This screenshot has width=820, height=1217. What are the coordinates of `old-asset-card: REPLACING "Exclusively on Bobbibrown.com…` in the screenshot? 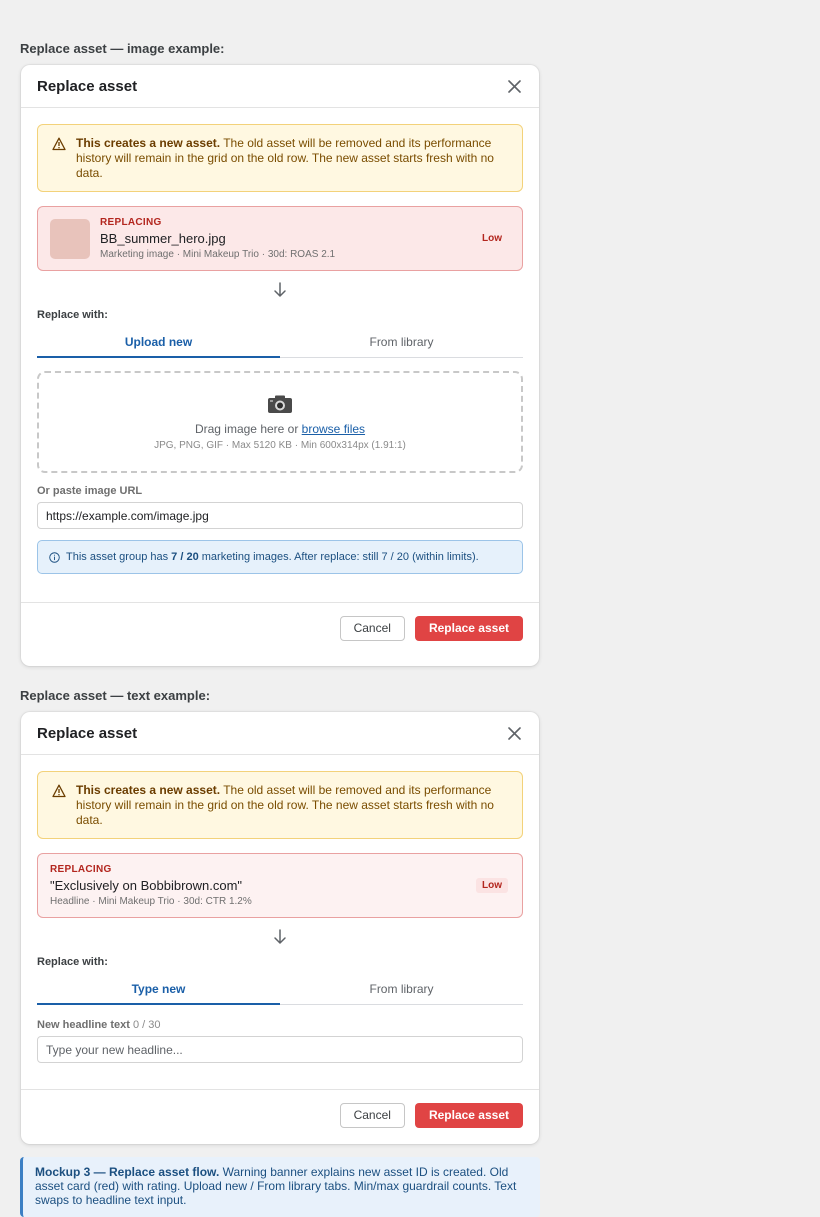 It's located at (280, 885).